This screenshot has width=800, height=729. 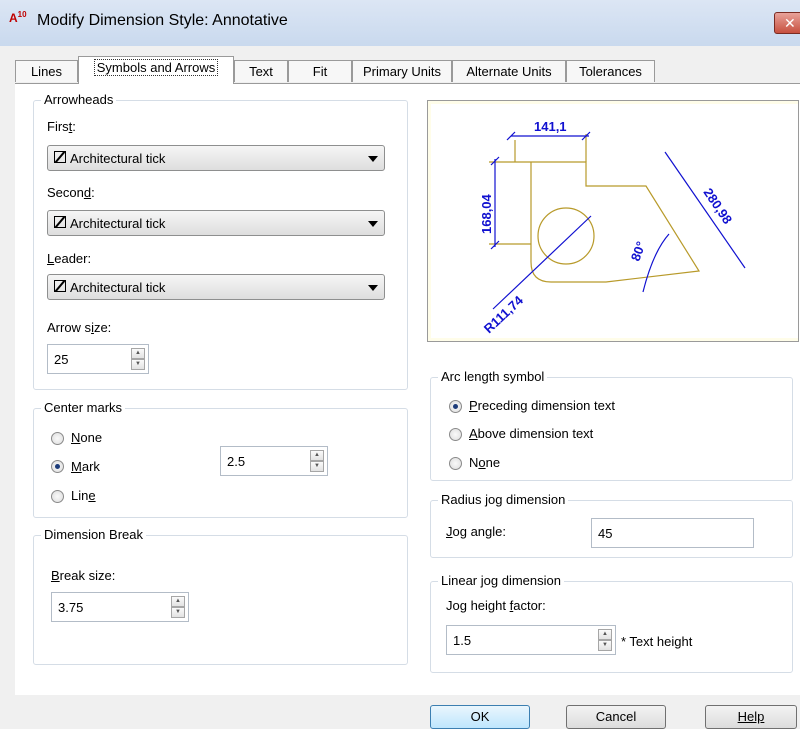 I want to click on break-size-value: 3.75, so click(x=71, y=607).